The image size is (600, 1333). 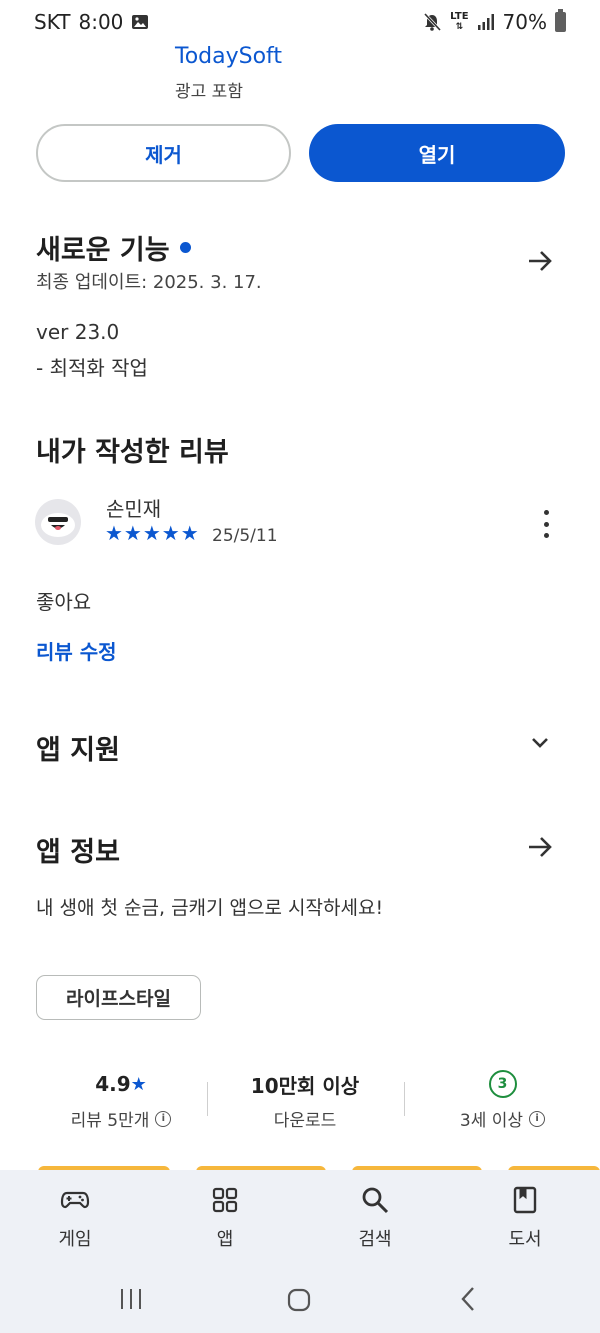 What do you see at coordinates (502, 1100) in the screenshot?
I see `age-rating-stat: 3 3세 이상 i` at bounding box center [502, 1100].